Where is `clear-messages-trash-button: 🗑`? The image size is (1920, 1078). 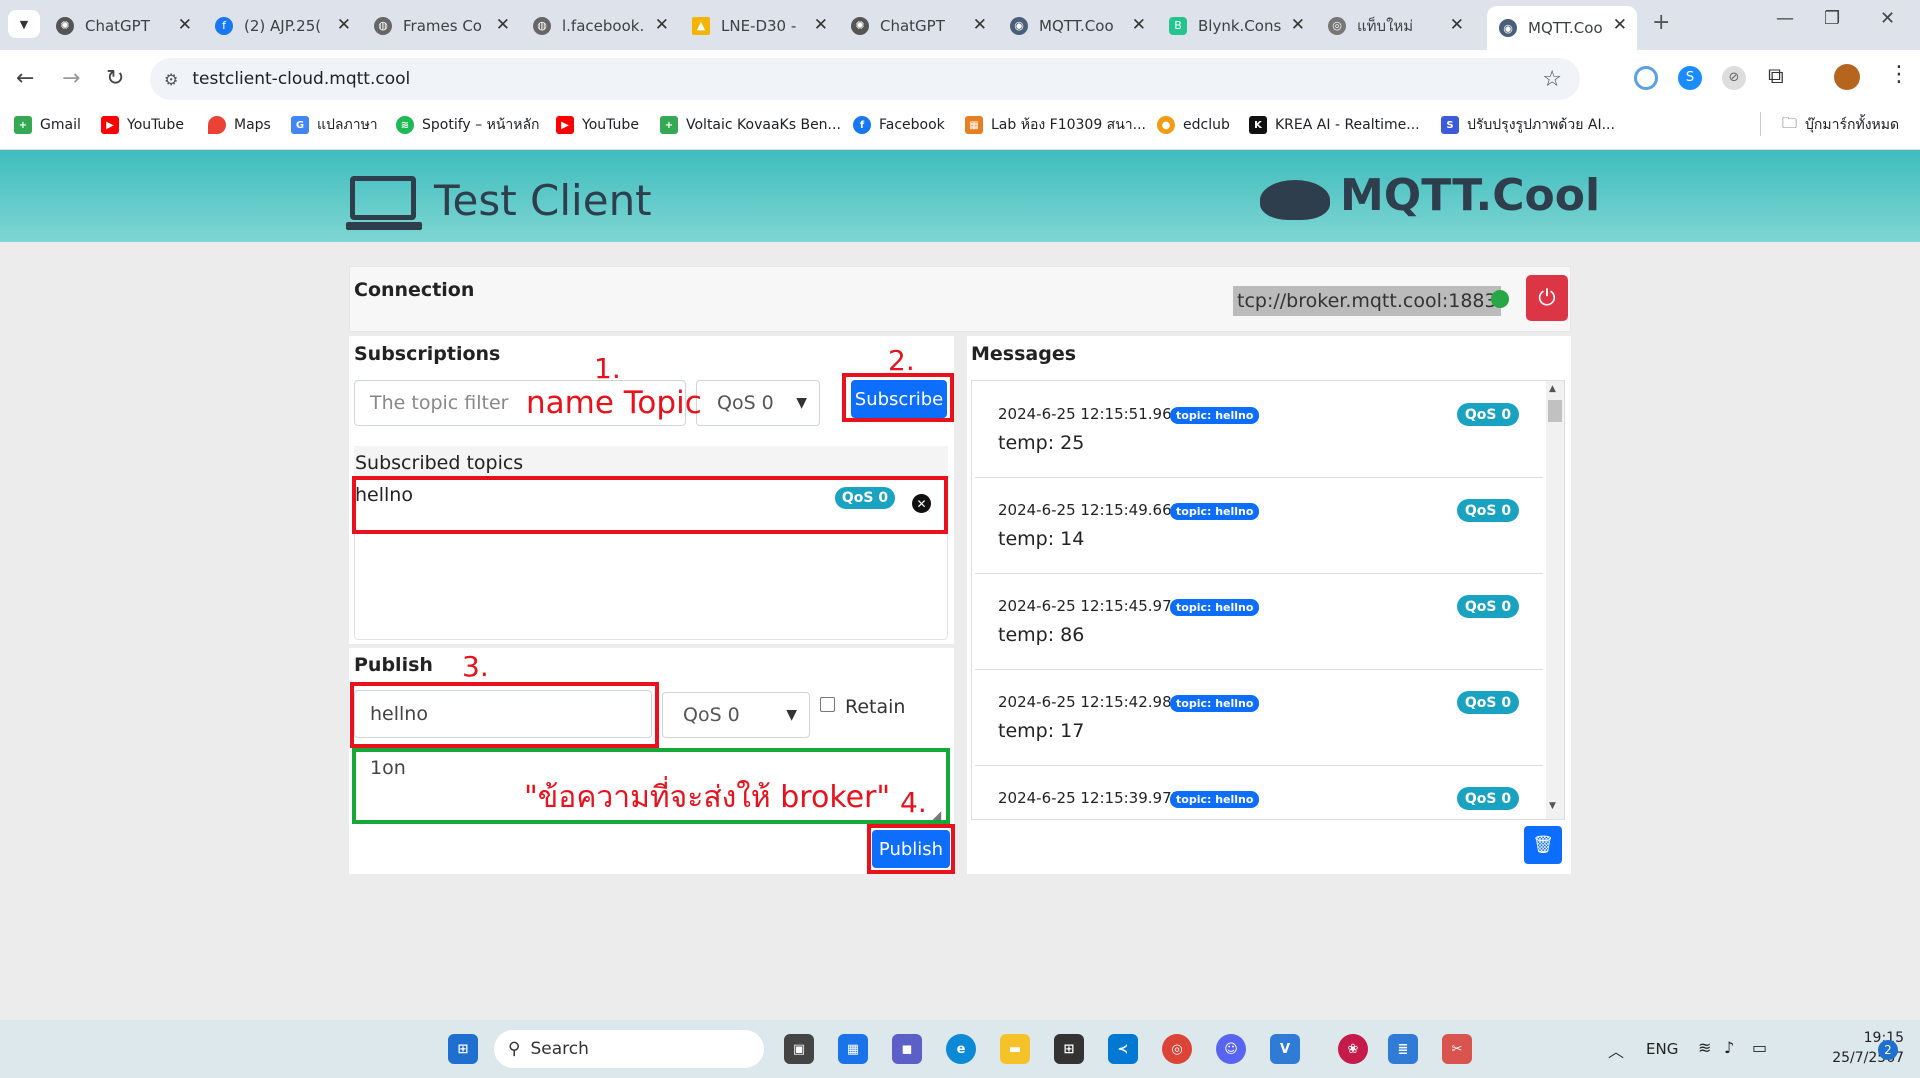 clear-messages-trash-button: 🗑 is located at coordinates (1543, 845).